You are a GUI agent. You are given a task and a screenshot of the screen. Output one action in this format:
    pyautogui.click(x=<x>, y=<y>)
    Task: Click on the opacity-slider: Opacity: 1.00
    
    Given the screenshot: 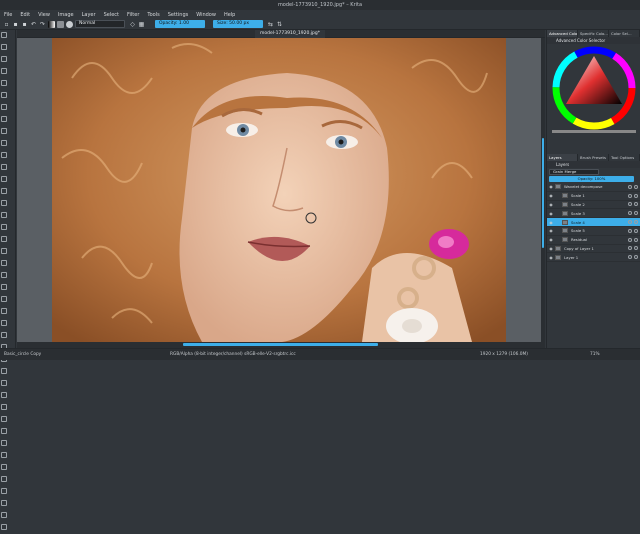 What is the action you would take?
    pyautogui.click(x=180, y=24)
    